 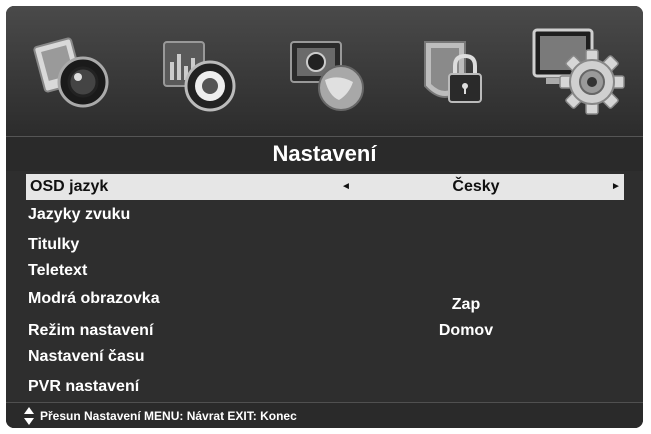 I want to click on menu-item-label: Jazyky zvuku, so click(x=79, y=214).